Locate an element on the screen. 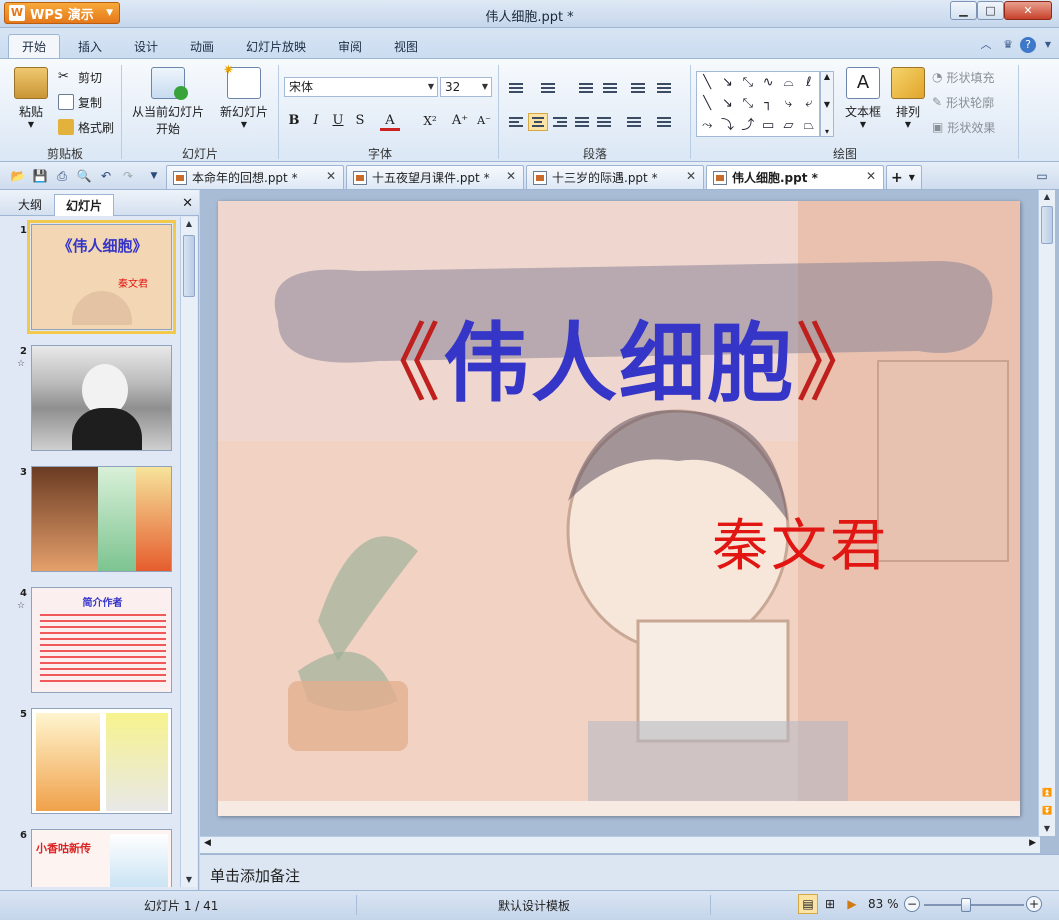  bold-button: B is located at coordinates (294, 121).